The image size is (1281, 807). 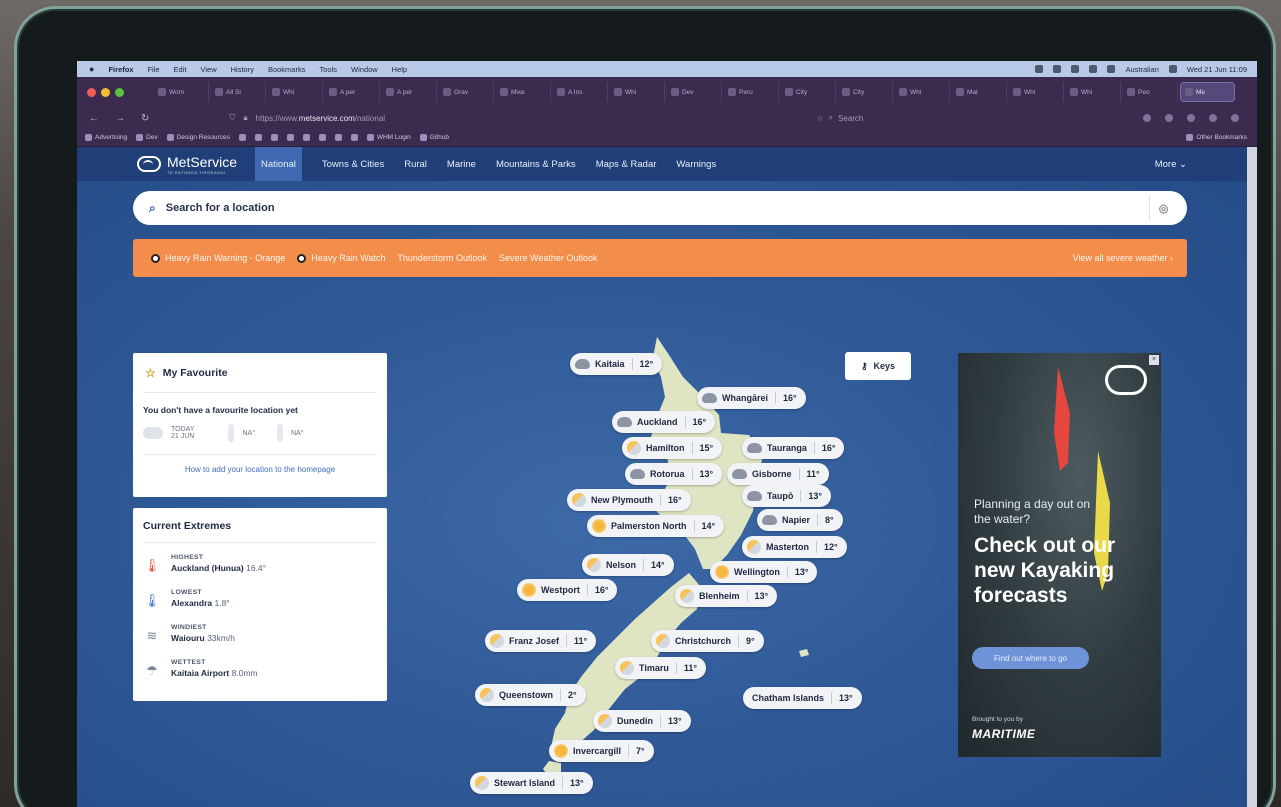 I want to click on watch-heavy-rain: Heavy Rain Watch, so click(x=341, y=258).